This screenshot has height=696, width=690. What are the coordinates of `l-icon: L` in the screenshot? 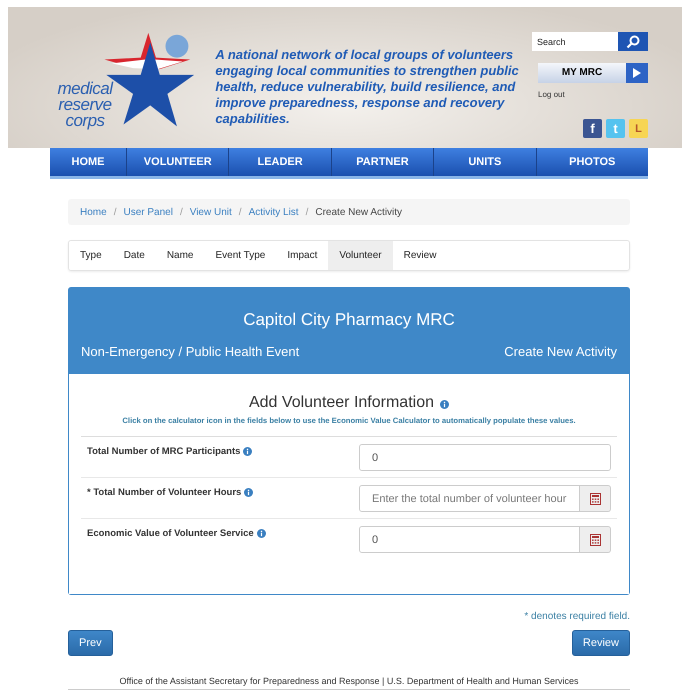 It's located at (638, 128).